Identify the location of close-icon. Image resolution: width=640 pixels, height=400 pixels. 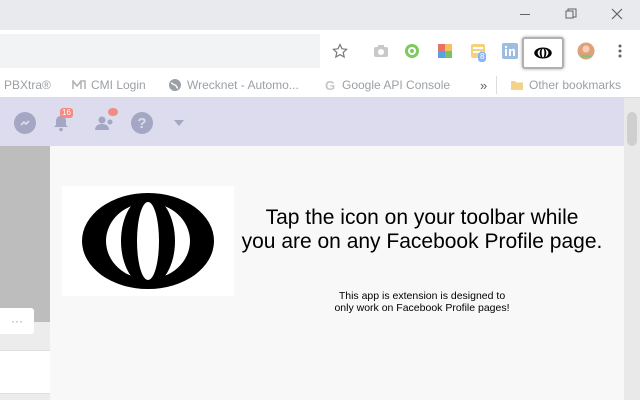
(617, 14).